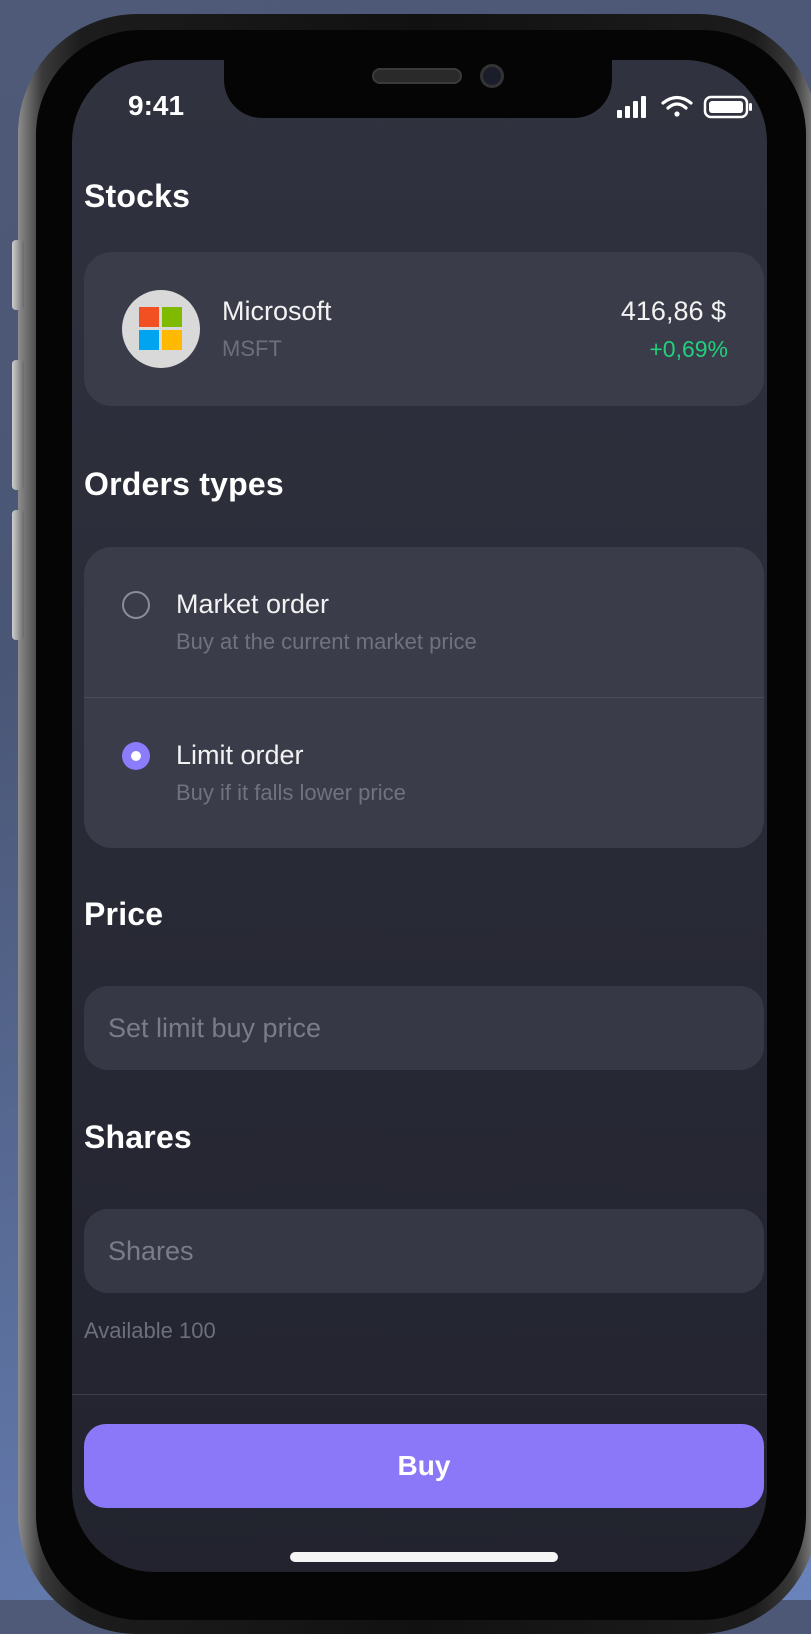 Image resolution: width=811 pixels, height=1634 pixels. Describe the element at coordinates (419, 1394) in the screenshot. I see `bottom-divider` at that location.